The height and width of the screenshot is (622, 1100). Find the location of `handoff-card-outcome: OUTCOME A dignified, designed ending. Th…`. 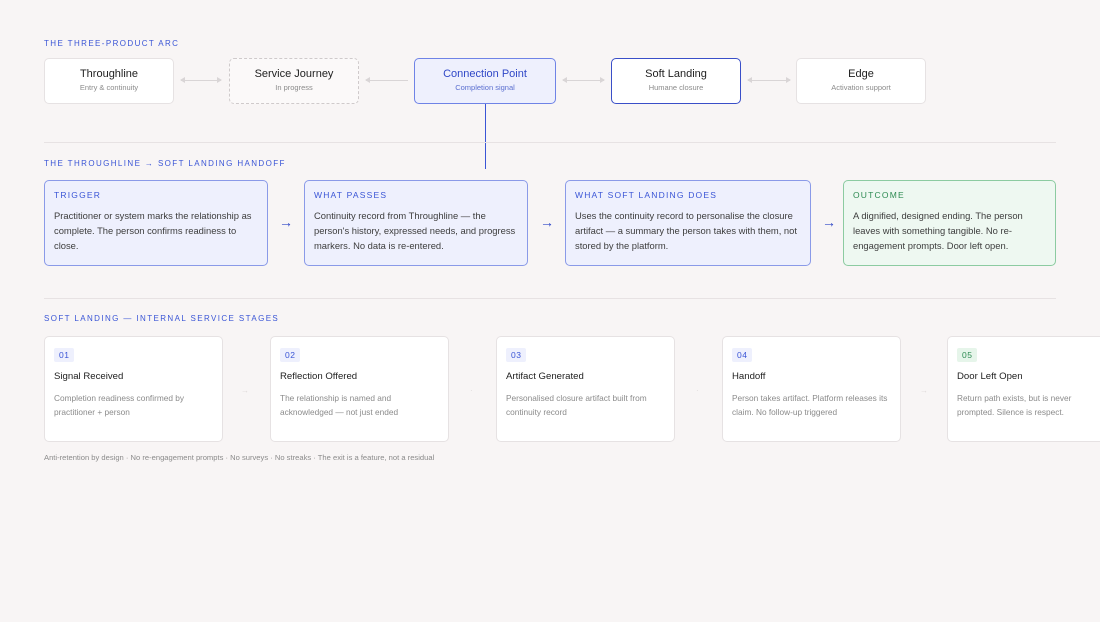

handoff-card-outcome: OUTCOME A dignified, designed ending. Th… is located at coordinates (949, 223).